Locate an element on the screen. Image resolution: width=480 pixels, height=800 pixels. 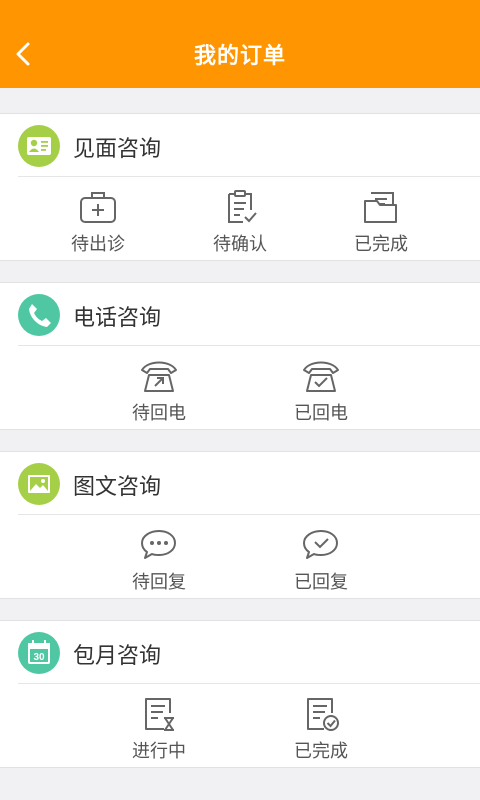
calendar-day-text: 30 is located at coordinates (39, 657).